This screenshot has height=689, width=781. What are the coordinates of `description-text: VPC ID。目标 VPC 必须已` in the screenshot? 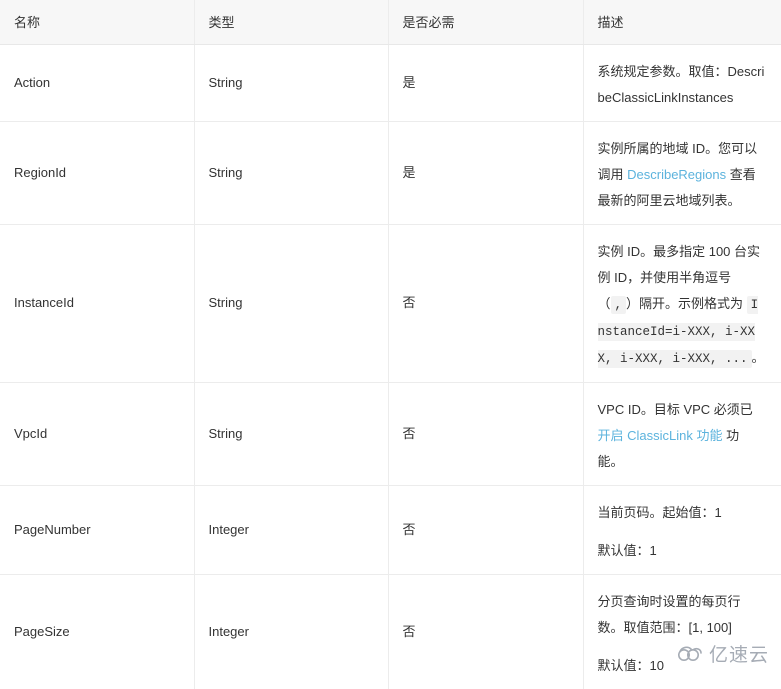 It's located at (675, 409).